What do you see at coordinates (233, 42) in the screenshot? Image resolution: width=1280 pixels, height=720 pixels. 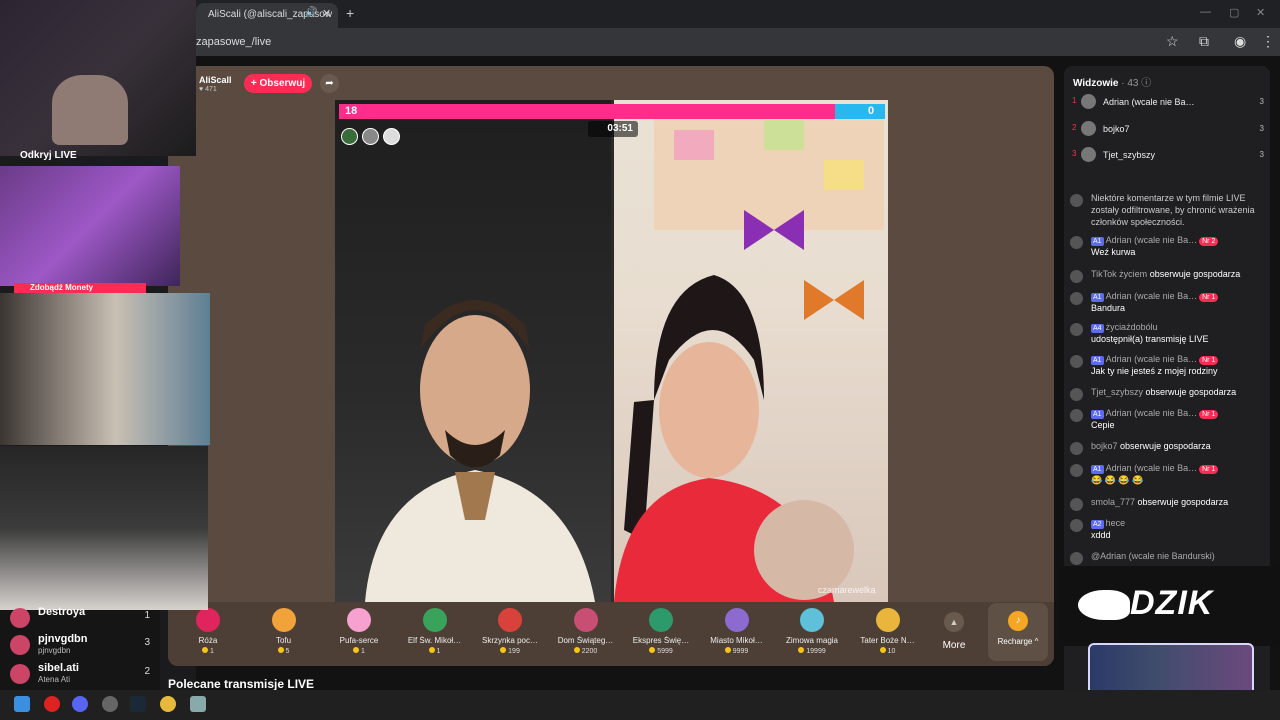 I see `url-field: zapasowe_/live` at bounding box center [233, 42].